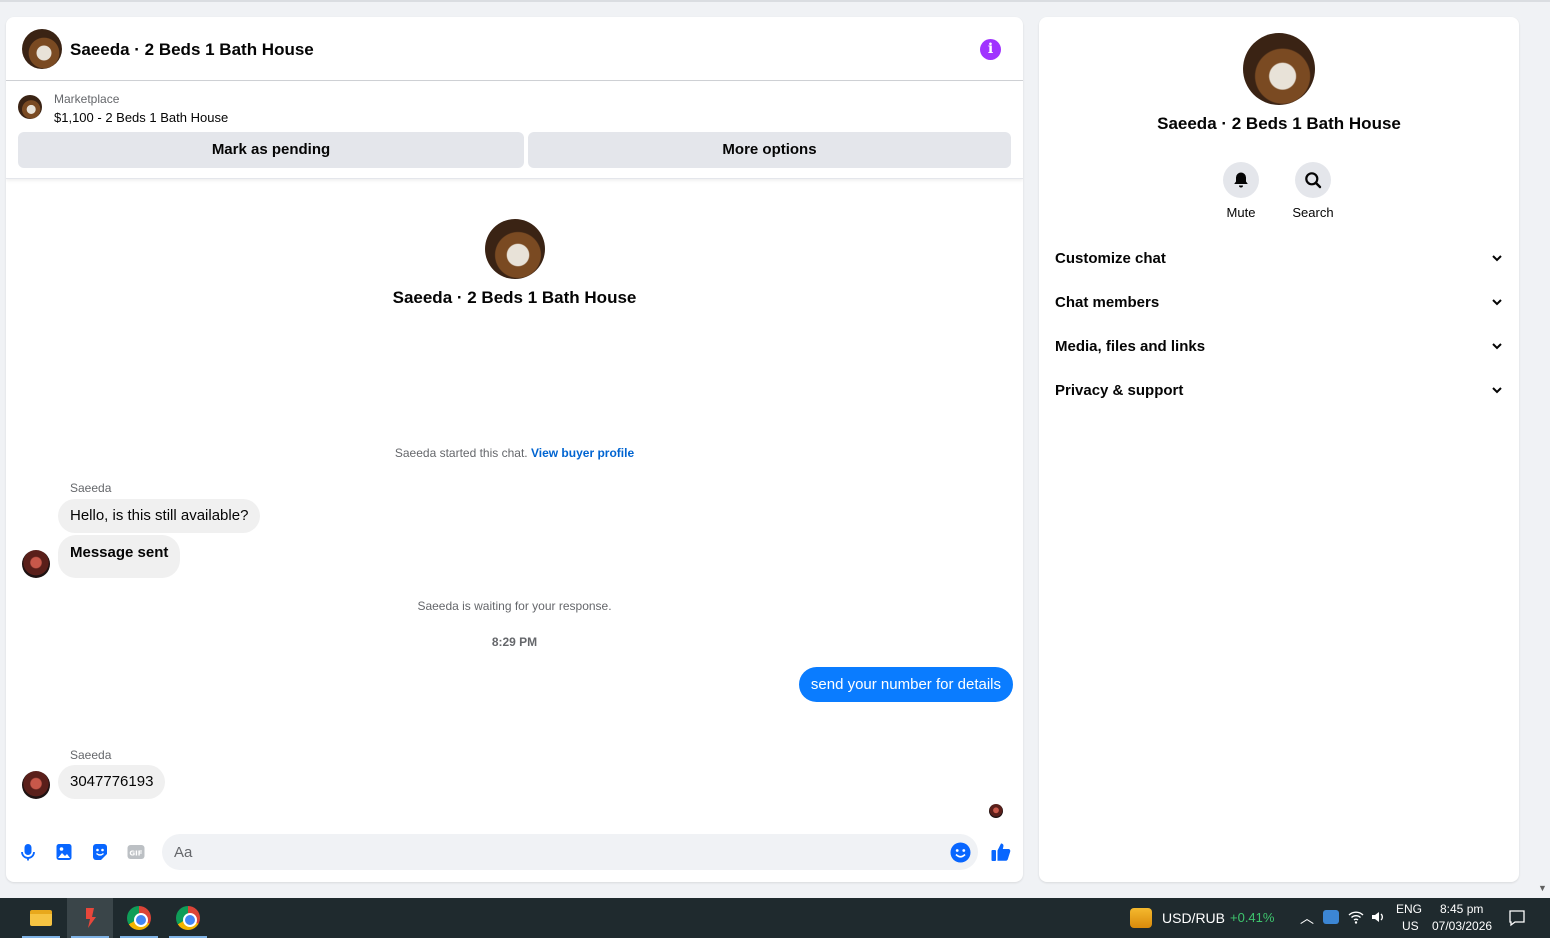  Describe the element at coordinates (905, 684) in the screenshot. I see `outgoing-message-bubble: send your number for details` at that location.